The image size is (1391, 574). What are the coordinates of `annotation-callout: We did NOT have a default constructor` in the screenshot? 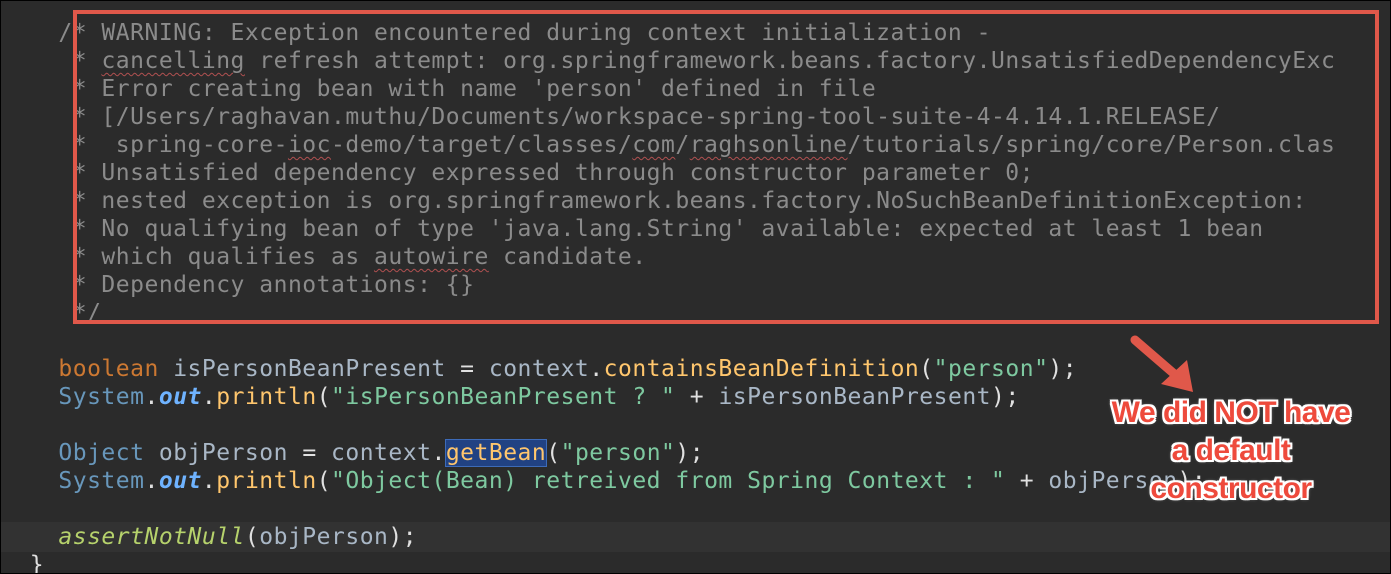 It's located at (1231, 451).